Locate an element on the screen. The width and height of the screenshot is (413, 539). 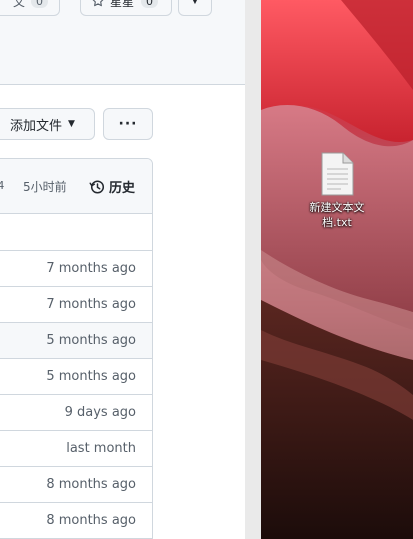
window-border is located at coordinates (253, 269).